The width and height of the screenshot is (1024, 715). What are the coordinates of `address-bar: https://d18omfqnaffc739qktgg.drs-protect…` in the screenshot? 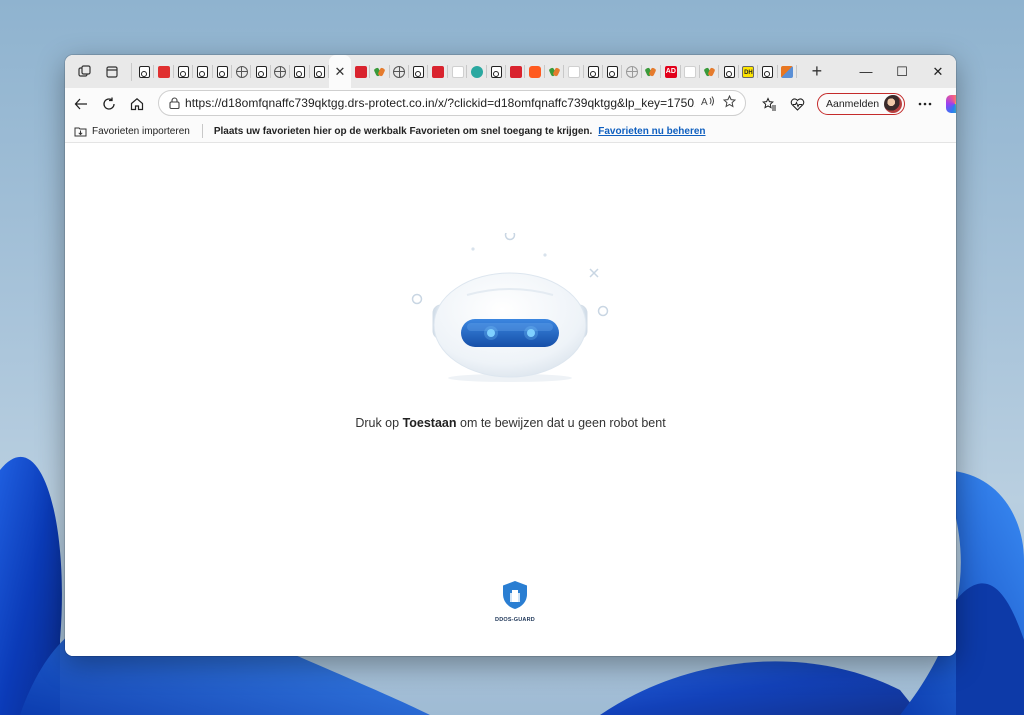 It's located at (452, 103).